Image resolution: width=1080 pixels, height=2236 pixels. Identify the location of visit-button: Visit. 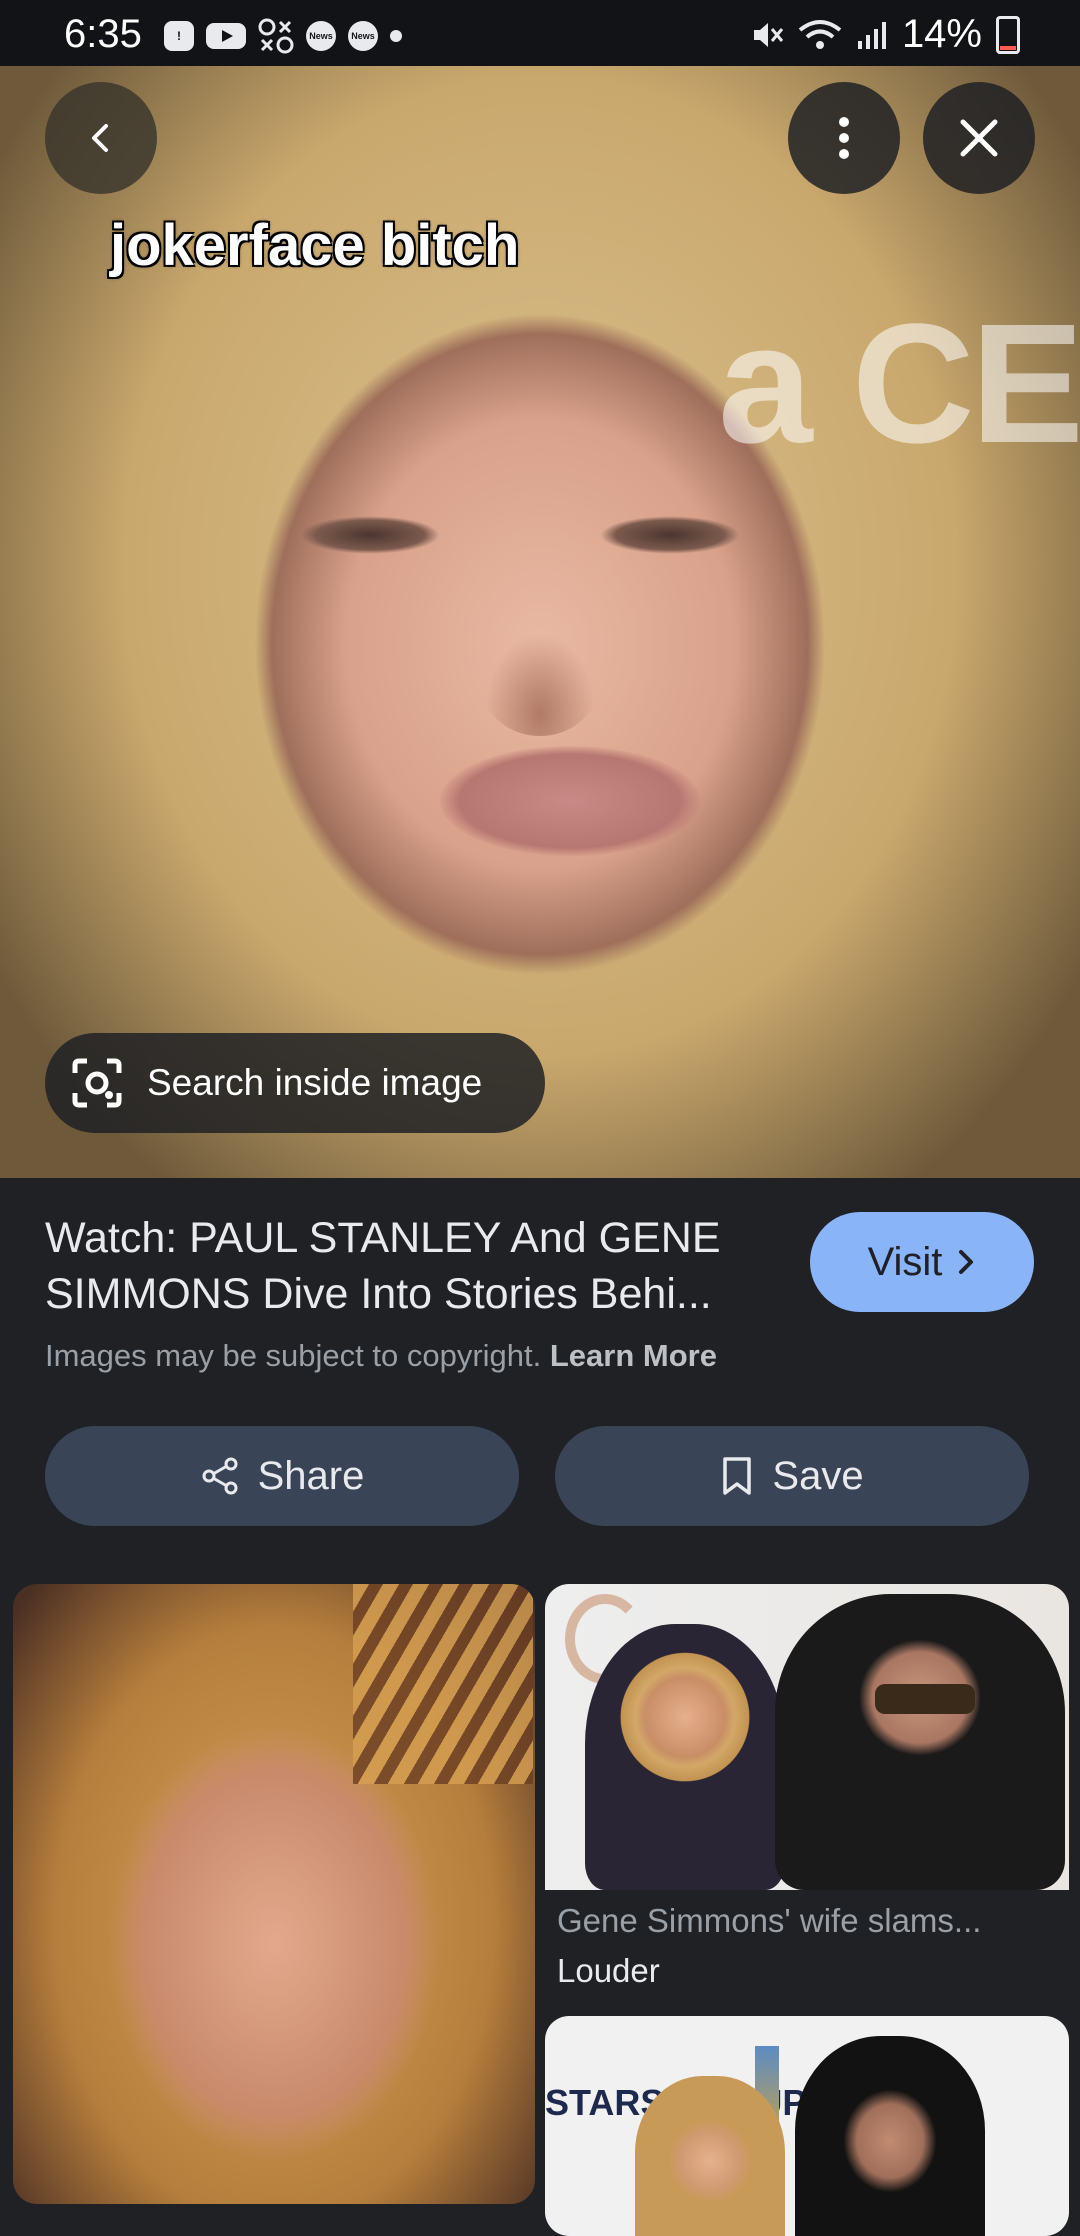
(922, 1262).